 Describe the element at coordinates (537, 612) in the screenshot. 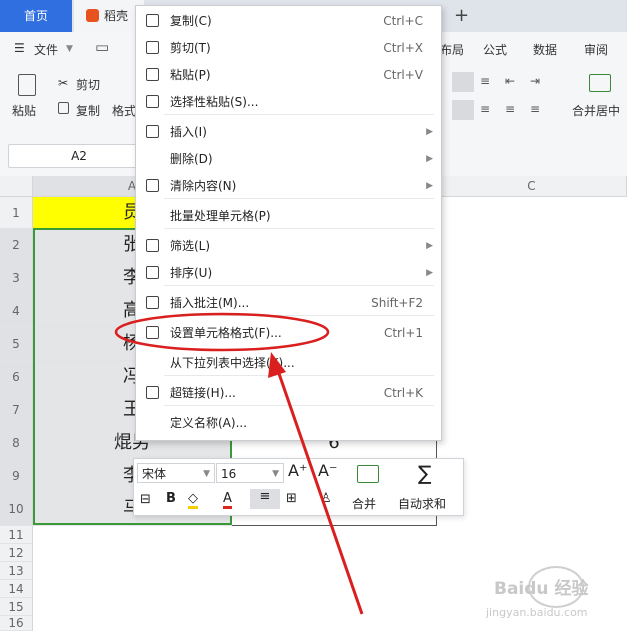

I see `watermark-url: jingyan.baidu.com` at that location.